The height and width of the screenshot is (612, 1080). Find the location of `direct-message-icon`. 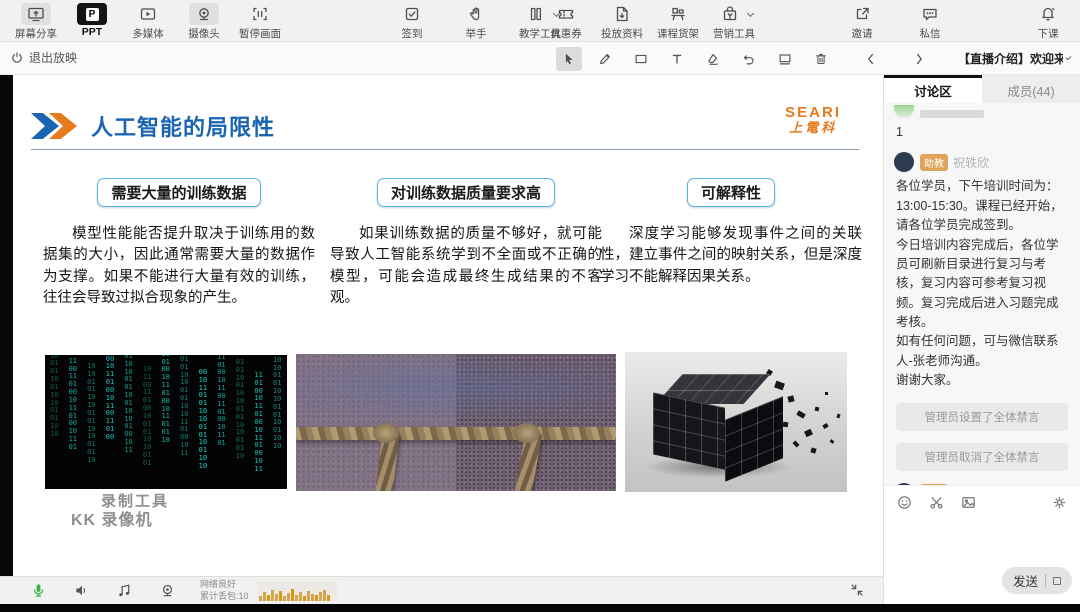

direct-message-icon is located at coordinates (930, 14).